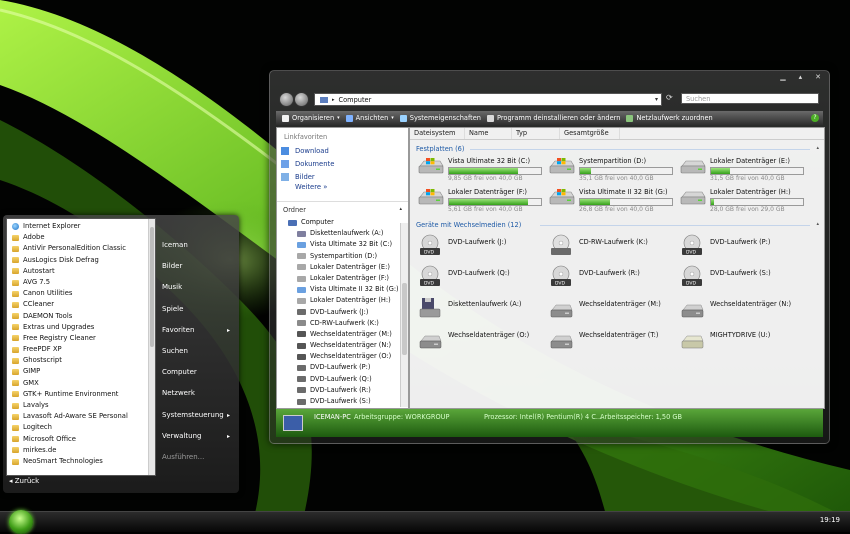 This screenshot has height=534, width=850. Describe the element at coordinates (81, 304) in the screenshot. I see `program-item: CCleaner` at that location.